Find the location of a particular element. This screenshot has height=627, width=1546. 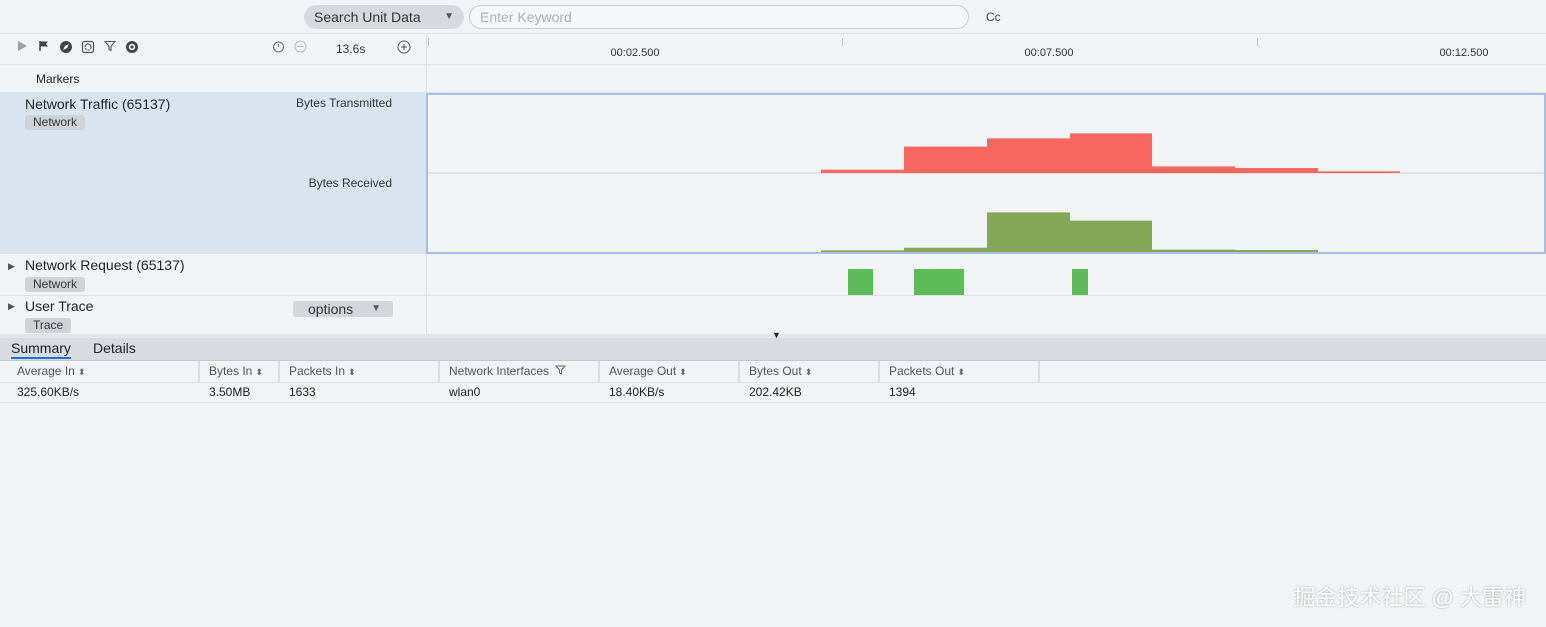

lane-tag: Trace is located at coordinates (48, 325).